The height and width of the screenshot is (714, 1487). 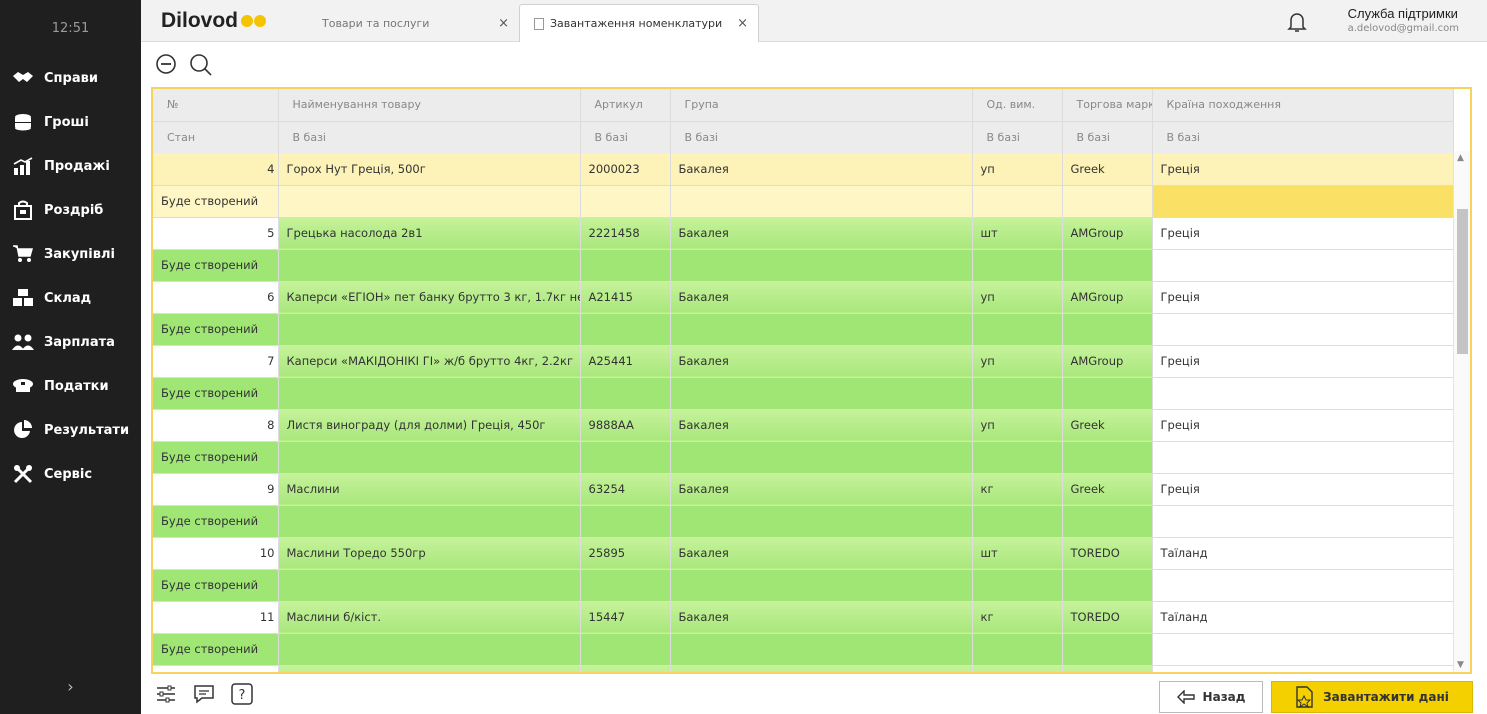 I want to click on logo: Dilovod, so click(x=213, y=21).